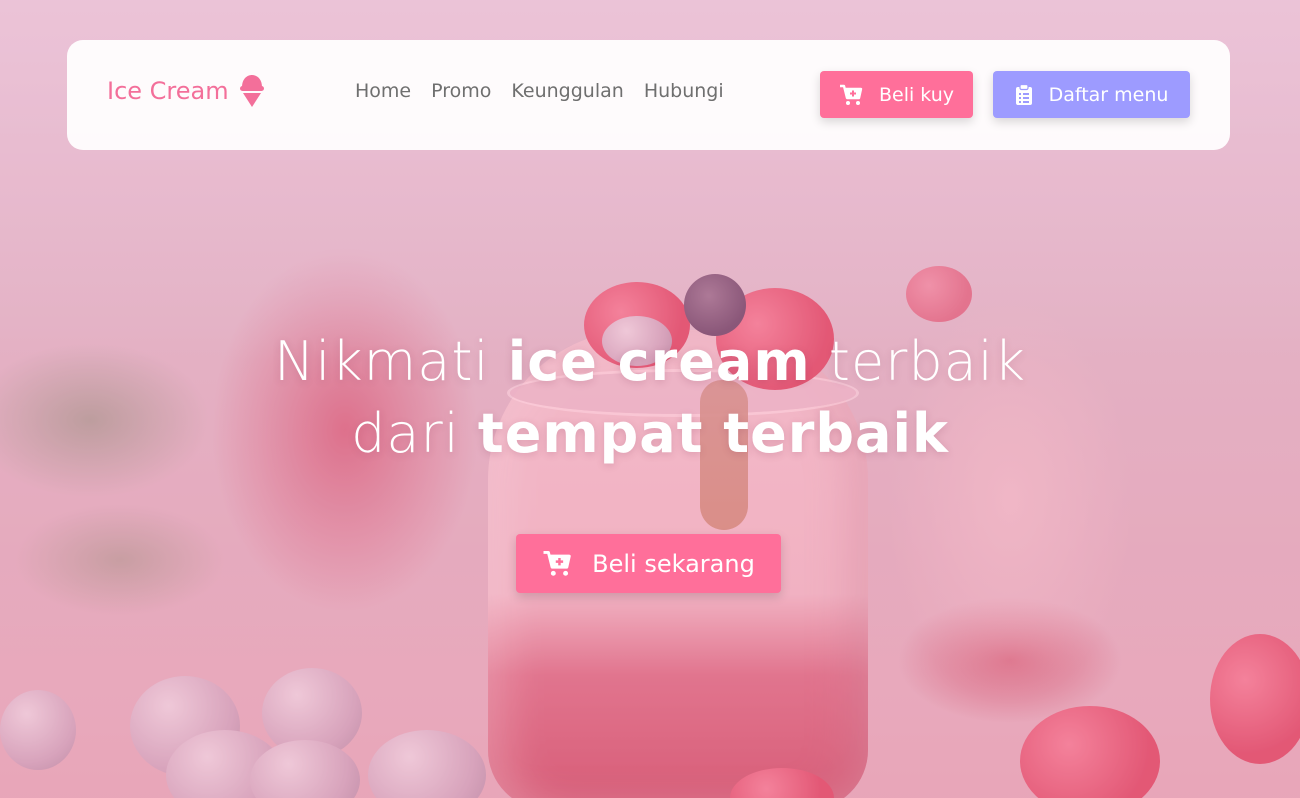  I want to click on buy-now-button-label: Beli sekarang, so click(673, 563).